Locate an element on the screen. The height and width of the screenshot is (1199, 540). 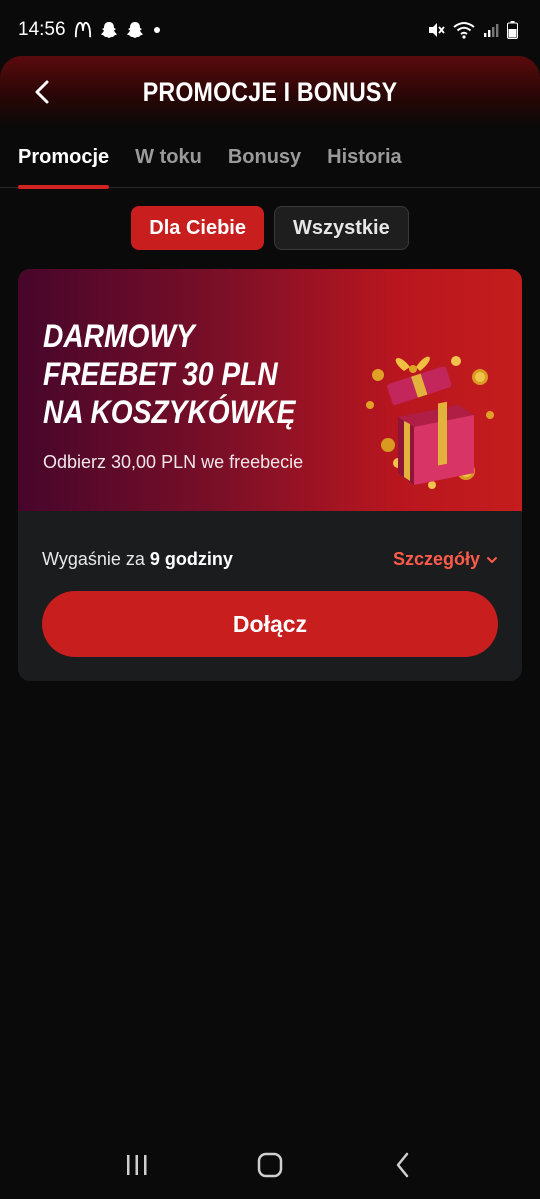
filter-chips: Dla Ciebie Wszystkie is located at coordinates (270, 228).